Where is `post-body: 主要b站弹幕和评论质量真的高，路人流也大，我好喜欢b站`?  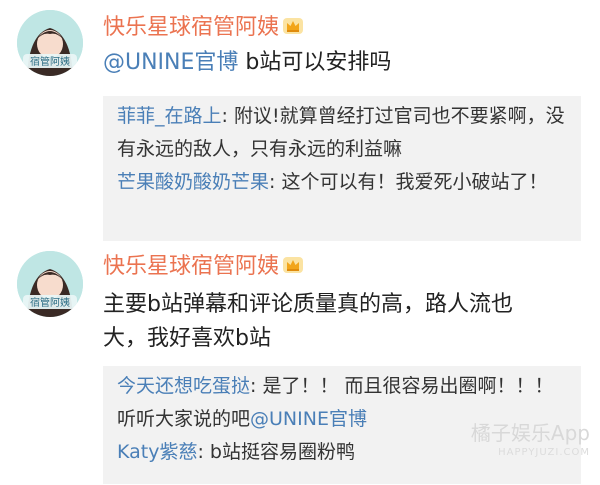 post-body: 主要b站弹幕和评论质量真的高，路人流也大，我好喜欢b站 is located at coordinates (308, 321).